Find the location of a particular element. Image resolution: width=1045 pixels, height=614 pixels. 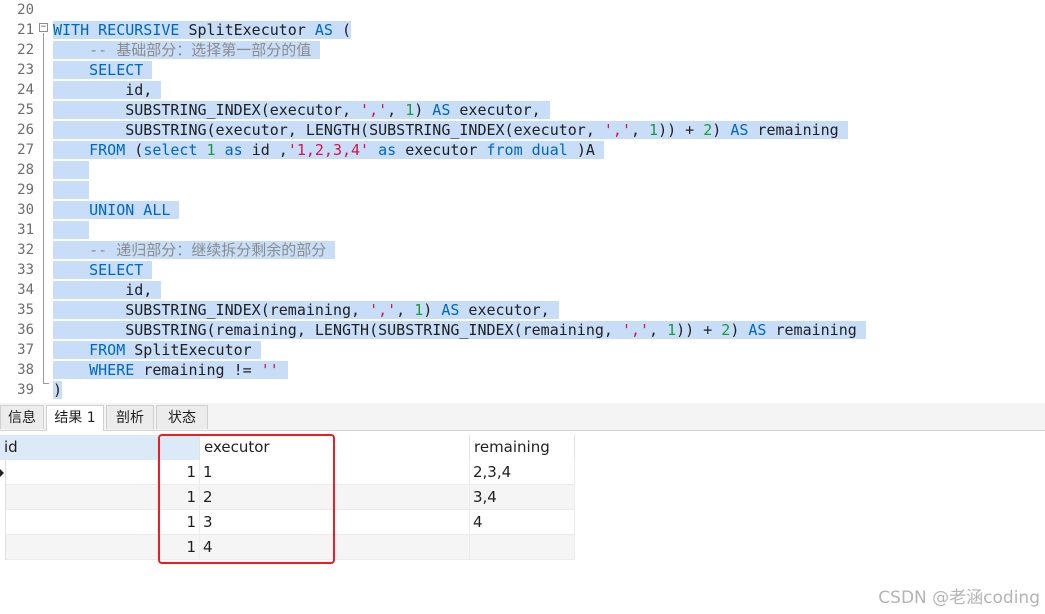

code-token: executor, is located at coordinates (513, 310).